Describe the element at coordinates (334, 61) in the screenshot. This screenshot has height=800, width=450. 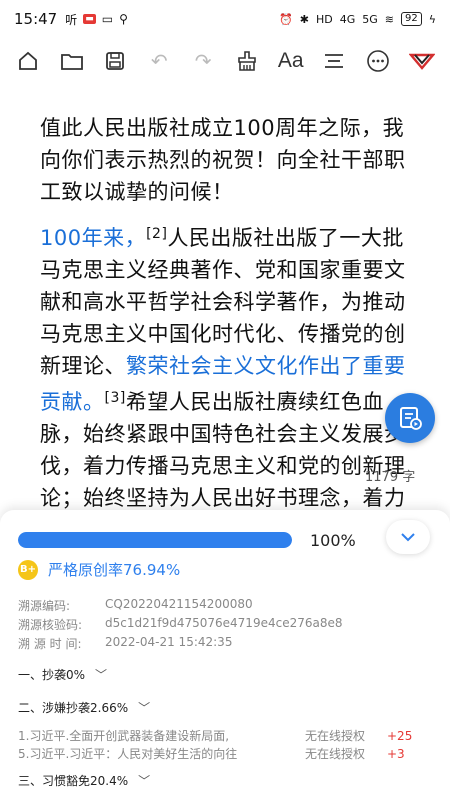
I see `paragraph-icon` at that location.